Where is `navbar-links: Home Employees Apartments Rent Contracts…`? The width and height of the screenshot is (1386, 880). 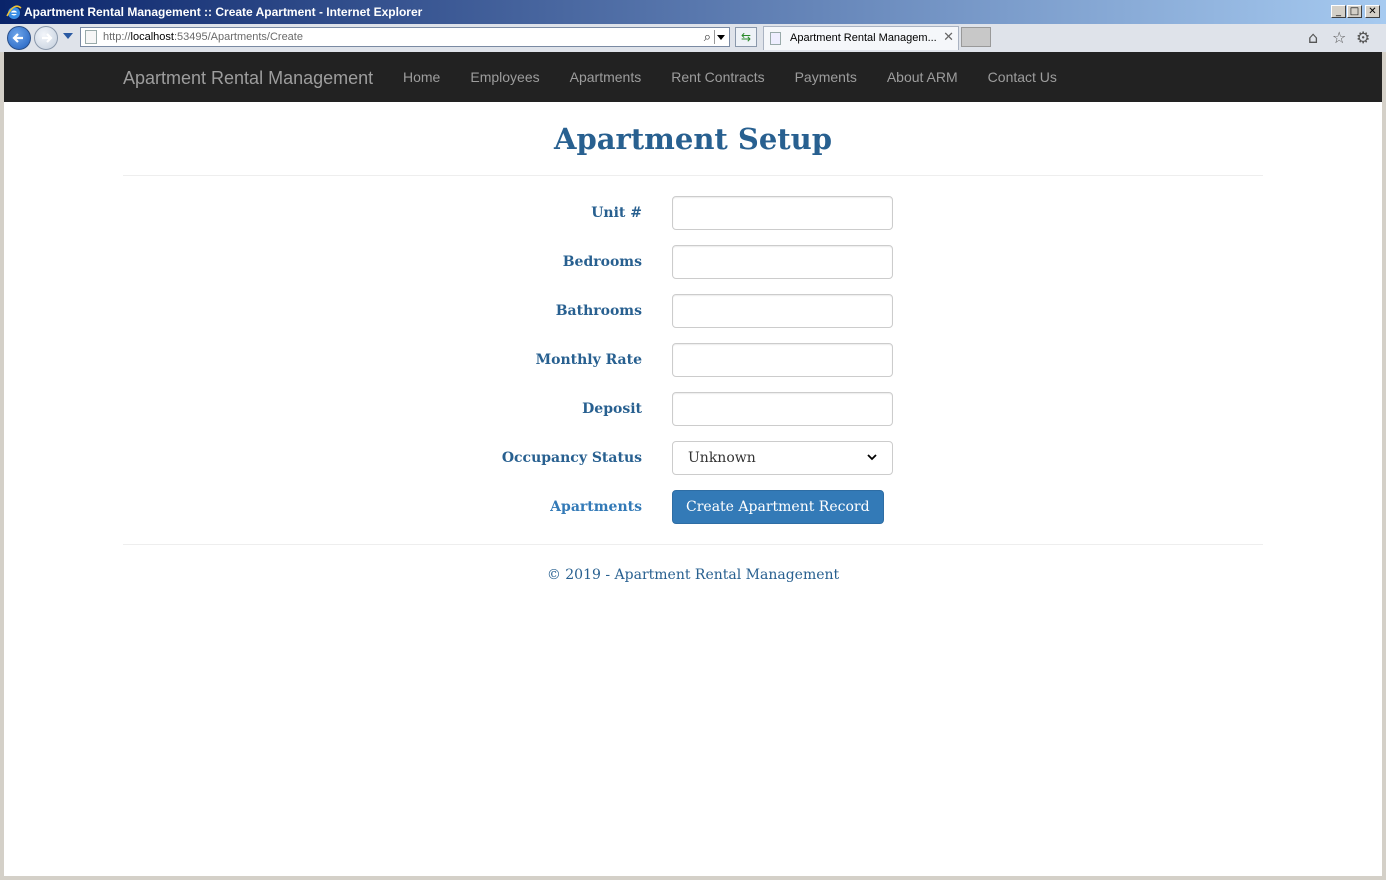 navbar-links: Home Employees Apartments Rent Contracts… is located at coordinates (730, 77).